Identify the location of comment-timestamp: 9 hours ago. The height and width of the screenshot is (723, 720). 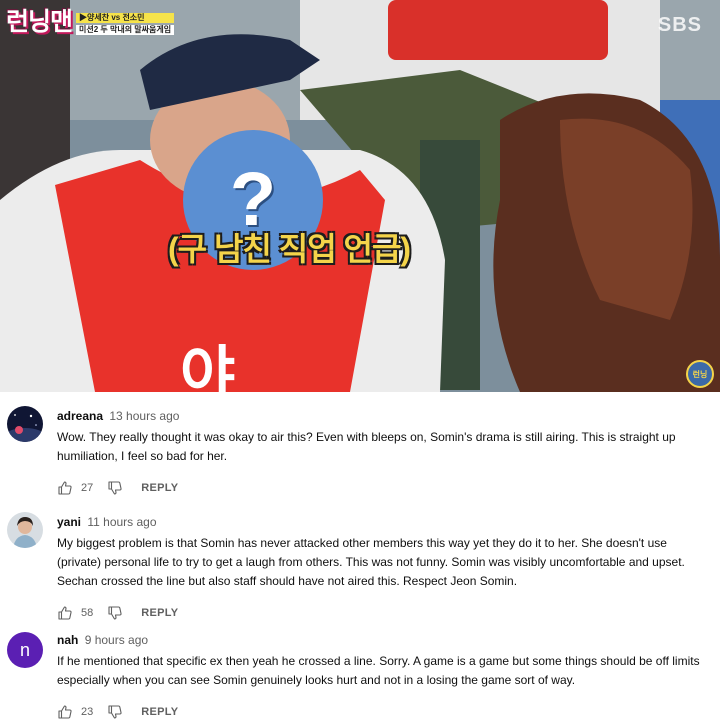
(116, 640).